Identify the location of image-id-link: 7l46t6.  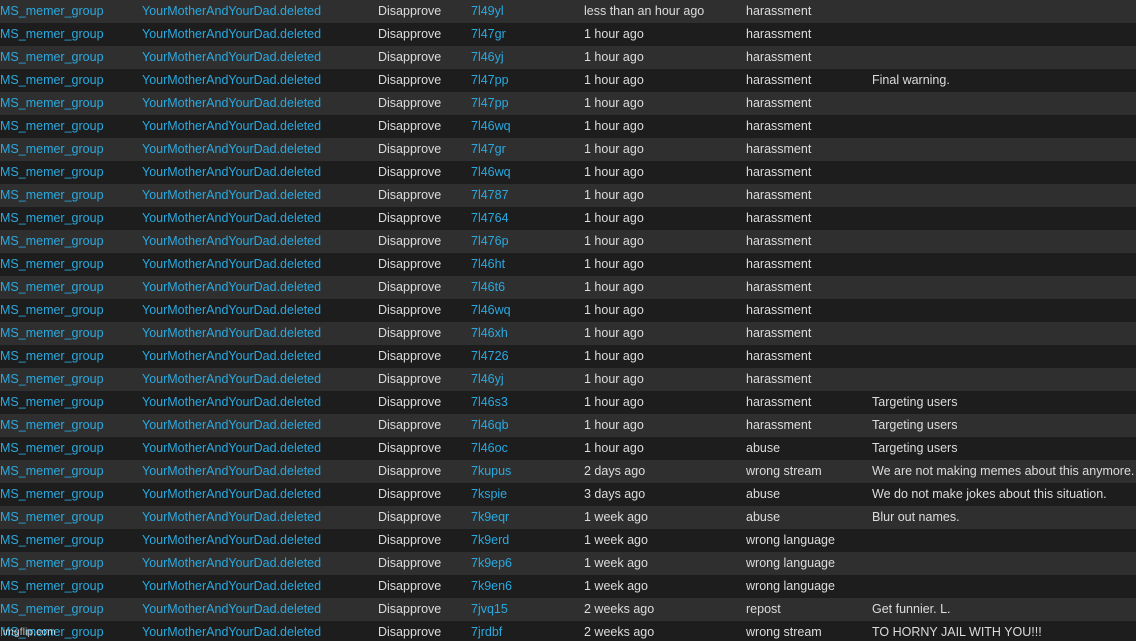
(526, 287).